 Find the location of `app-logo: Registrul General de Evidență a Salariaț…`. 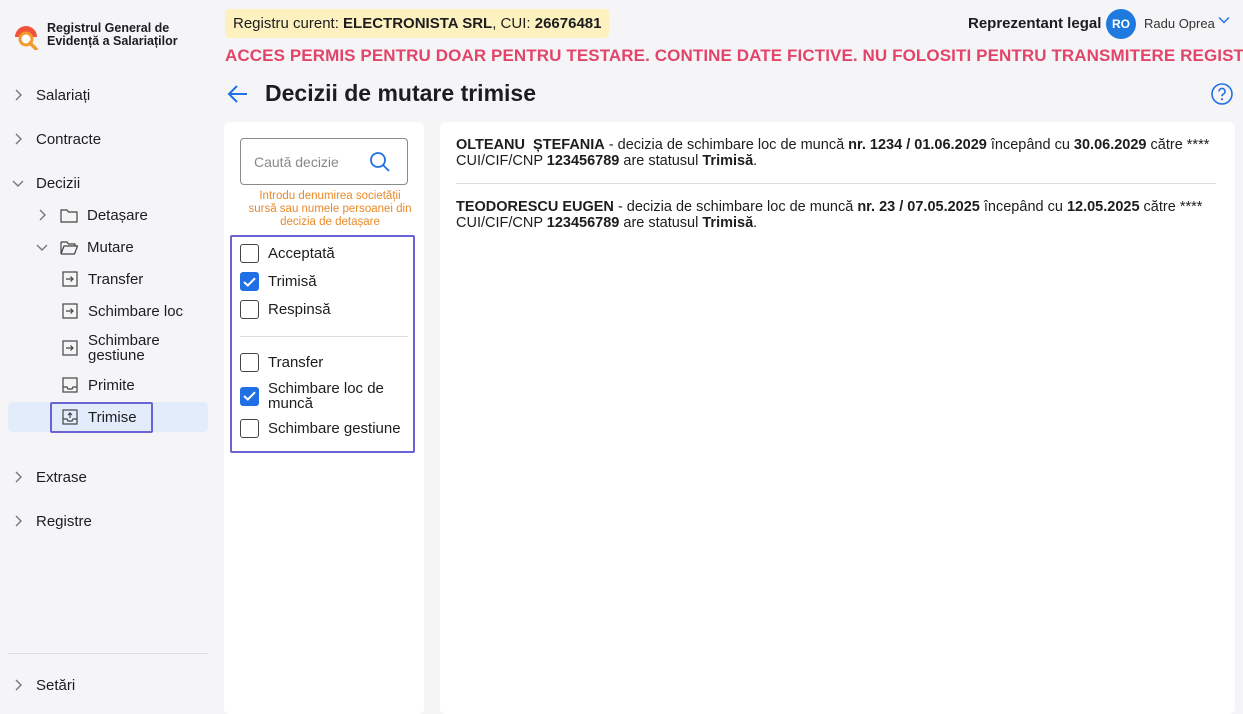

app-logo: Registrul General de Evidență a Salariaț… is located at coordinates (95, 36).